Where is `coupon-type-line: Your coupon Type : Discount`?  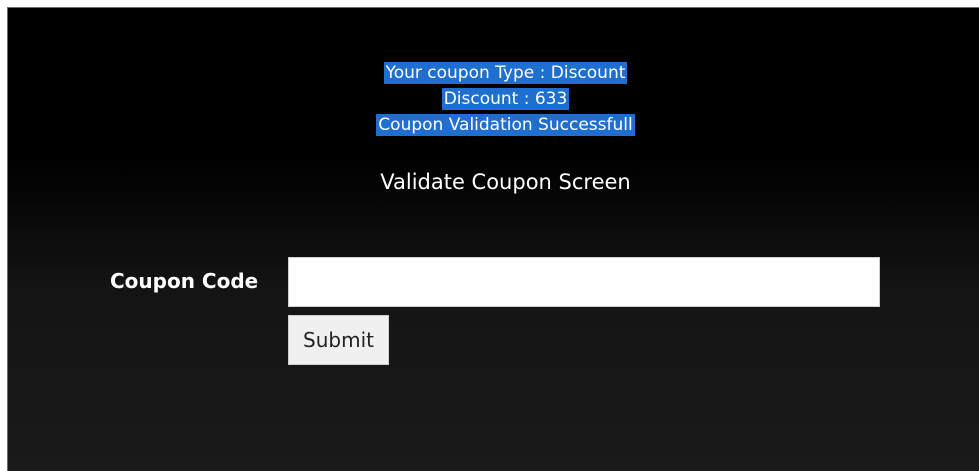
coupon-type-line: Your coupon Type : Discount is located at coordinates (493, 73).